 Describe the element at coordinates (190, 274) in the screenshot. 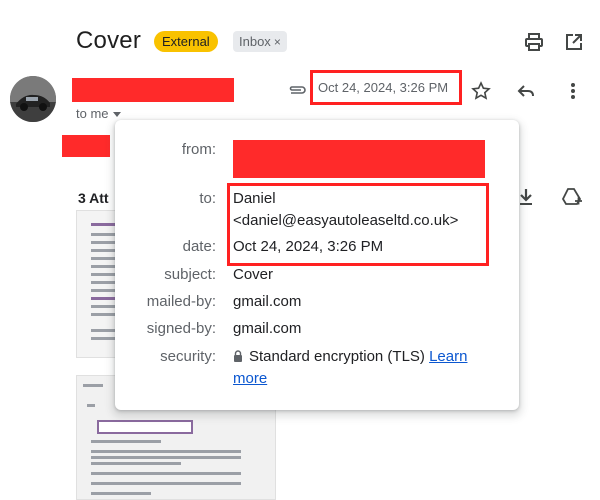

I see `subject-label: subject:` at that location.